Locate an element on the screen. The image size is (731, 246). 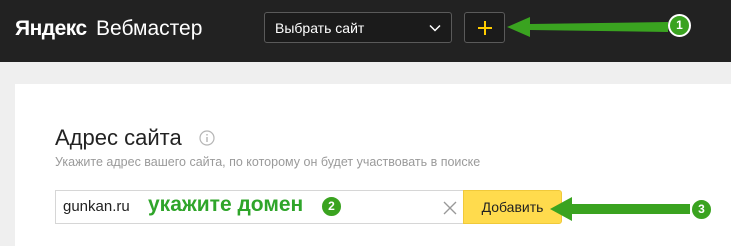
page-title: Адрес сайта is located at coordinates (118, 137).